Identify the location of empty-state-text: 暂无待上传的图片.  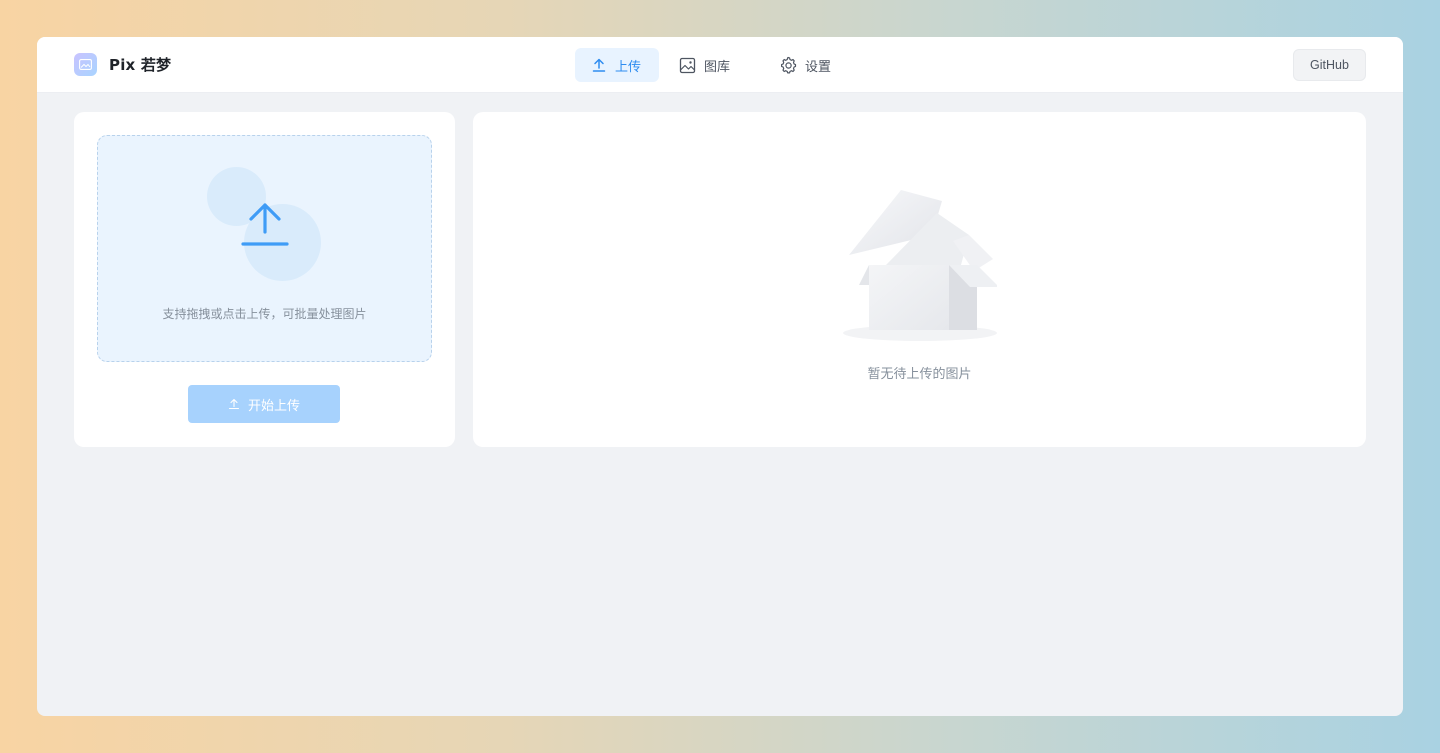
(919, 374).